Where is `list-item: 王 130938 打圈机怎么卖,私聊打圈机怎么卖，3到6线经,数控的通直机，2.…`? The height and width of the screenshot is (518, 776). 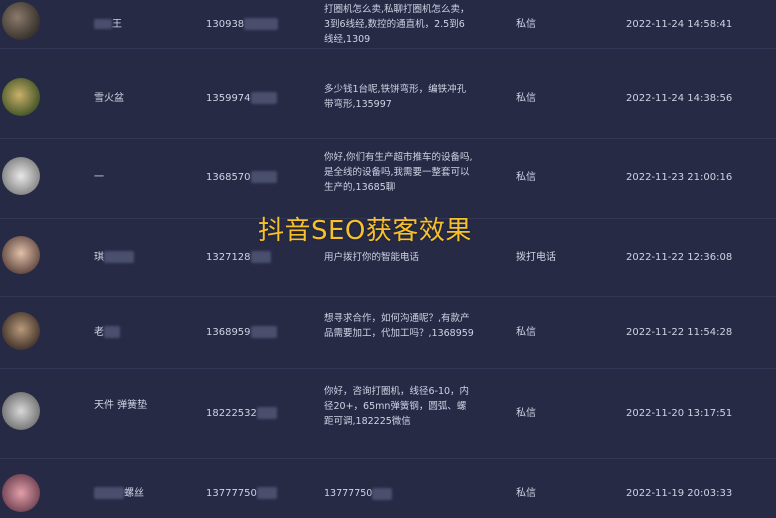
list-item: 王 130938 打圈机怎么卖,私聊打圈机怎么卖，3到6线经,数控的通直机，2.… is located at coordinates (388, 24).